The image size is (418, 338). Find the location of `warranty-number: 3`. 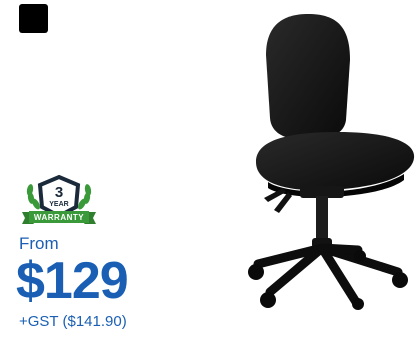

warranty-number: 3 is located at coordinates (59, 192).